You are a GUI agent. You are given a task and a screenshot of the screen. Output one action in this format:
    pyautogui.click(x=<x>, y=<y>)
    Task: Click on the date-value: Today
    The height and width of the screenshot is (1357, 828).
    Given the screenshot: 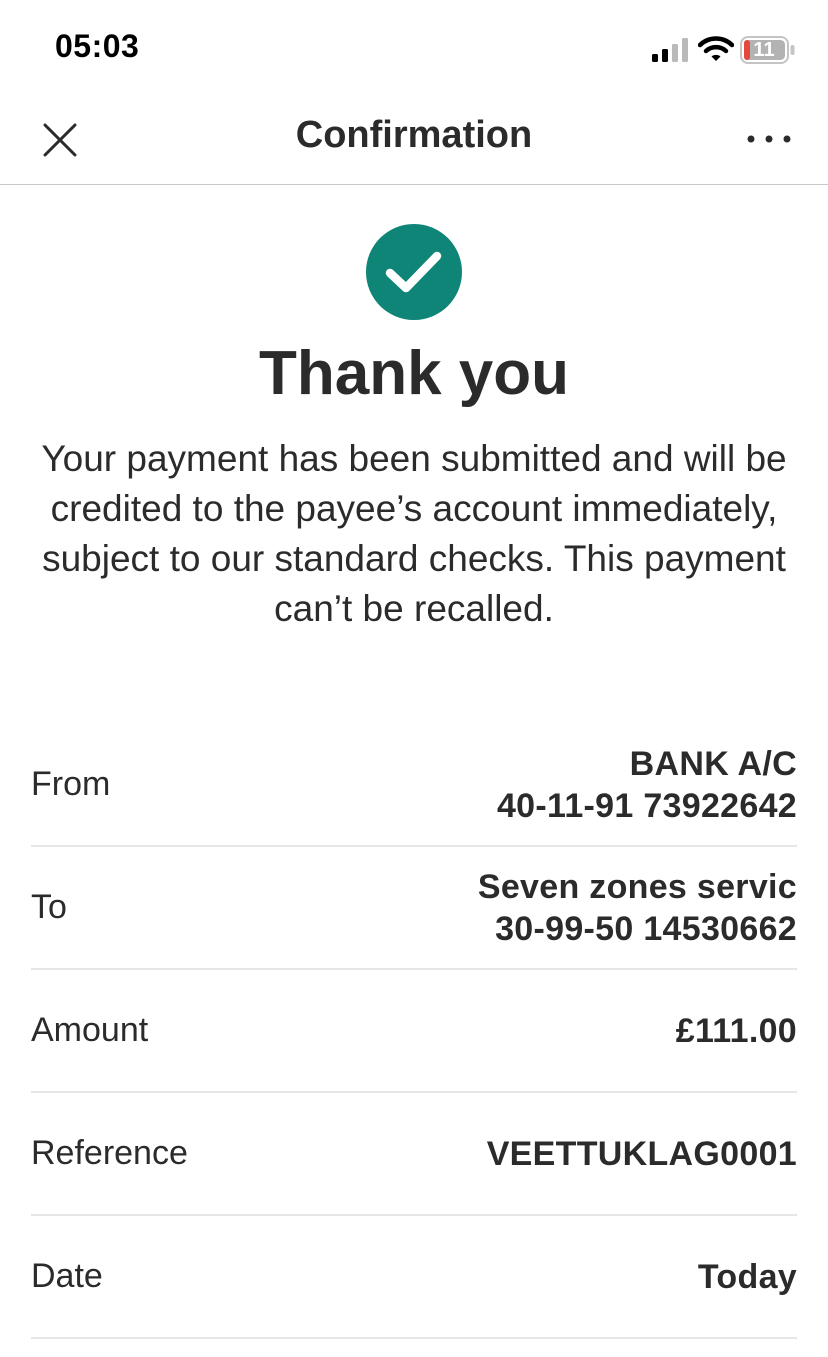 What is the action you would take?
    pyautogui.click(x=747, y=1276)
    